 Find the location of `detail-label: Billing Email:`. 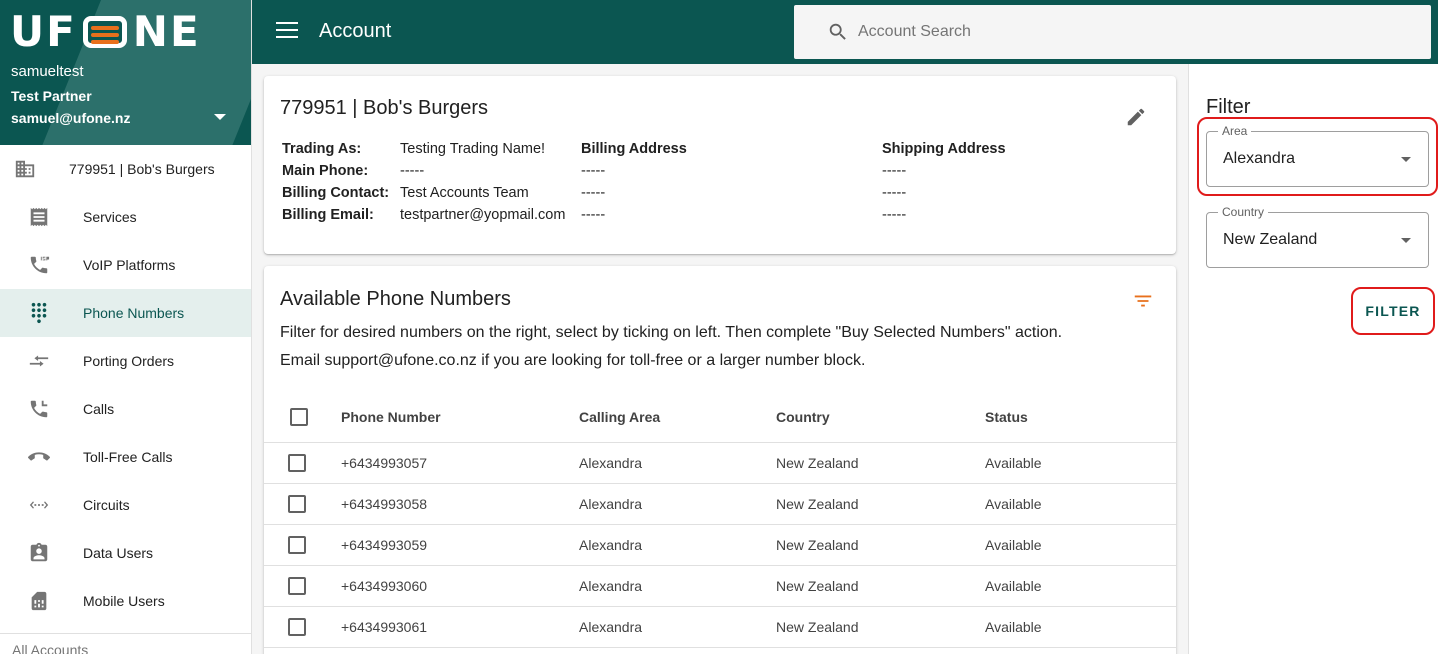

detail-label: Billing Email: is located at coordinates (328, 215).